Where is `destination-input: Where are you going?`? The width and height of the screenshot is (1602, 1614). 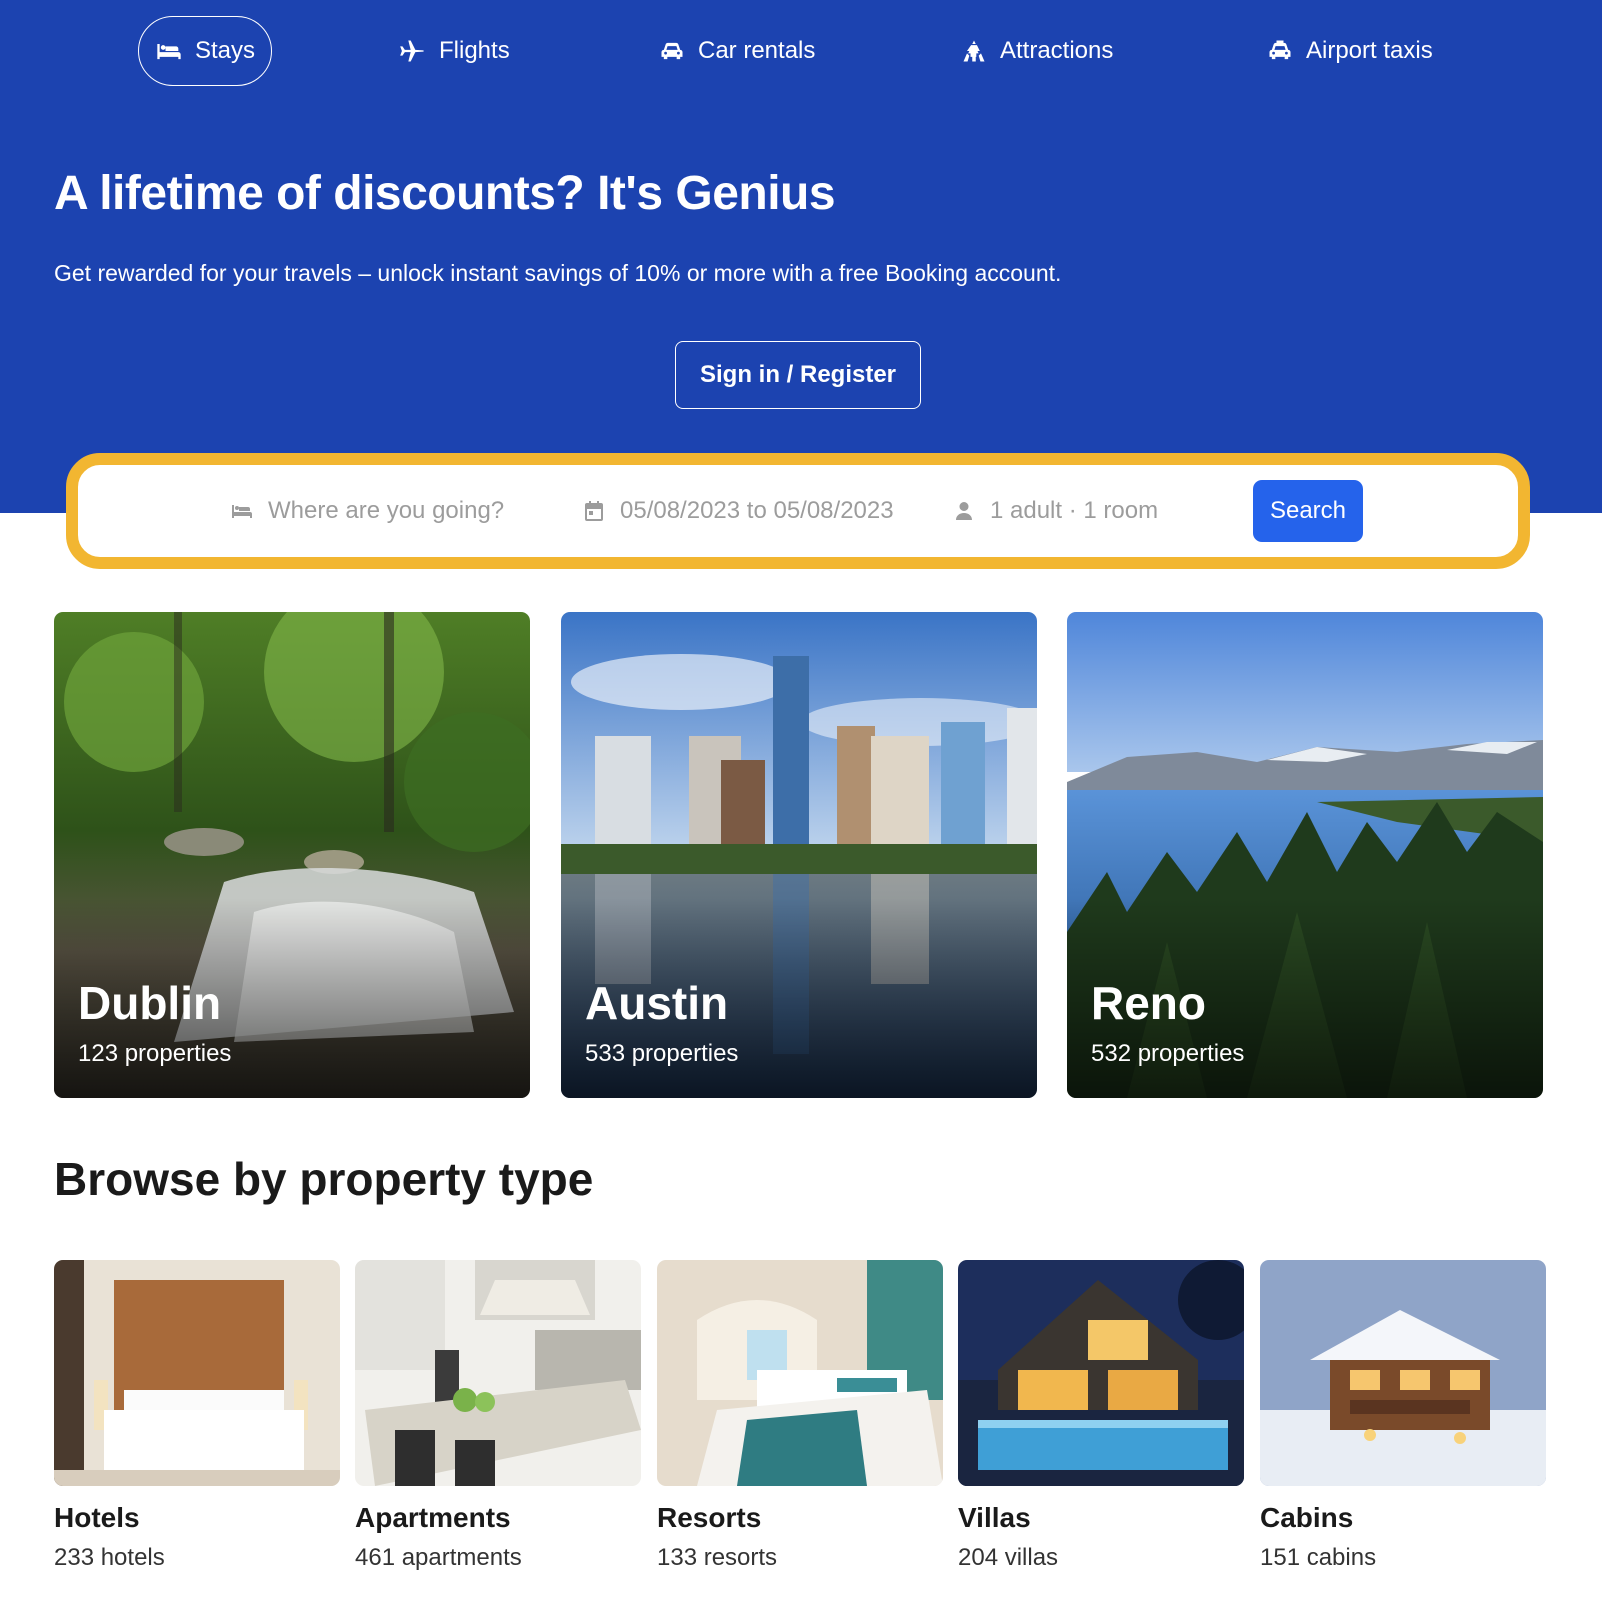 destination-input: Where are you going? is located at coordinates (386, 511).